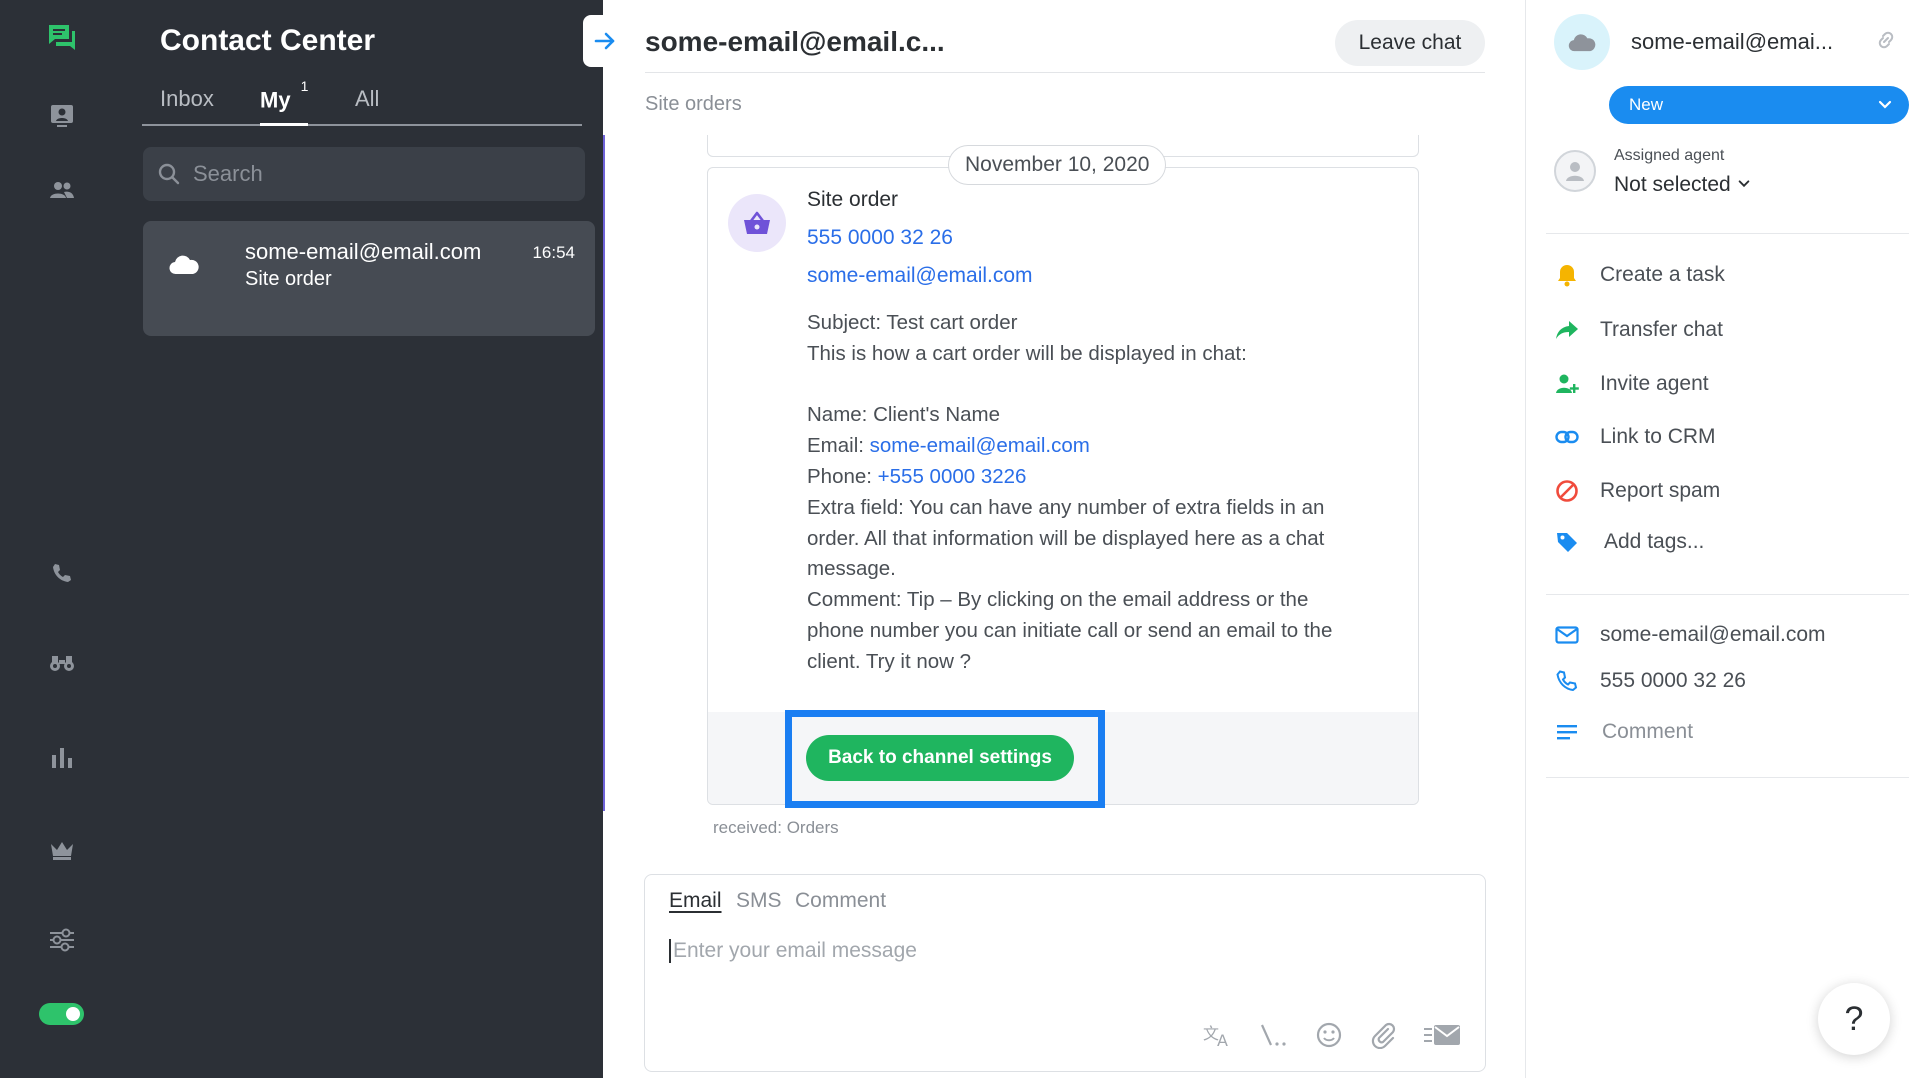  What do you see at coordinates (62, 758) in the screenshot?
I see `analytics-icon` at bounding box center [62, 758].